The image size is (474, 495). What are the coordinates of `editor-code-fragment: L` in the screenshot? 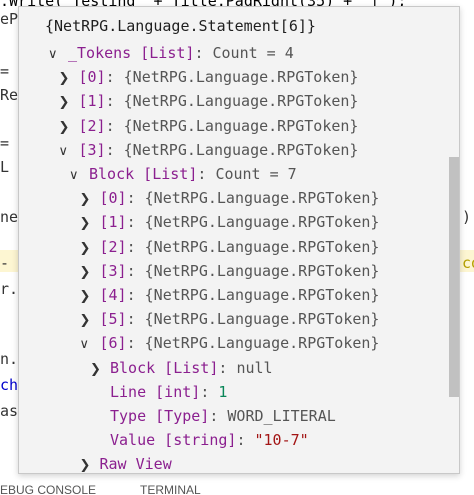 It's located at (5, 167).